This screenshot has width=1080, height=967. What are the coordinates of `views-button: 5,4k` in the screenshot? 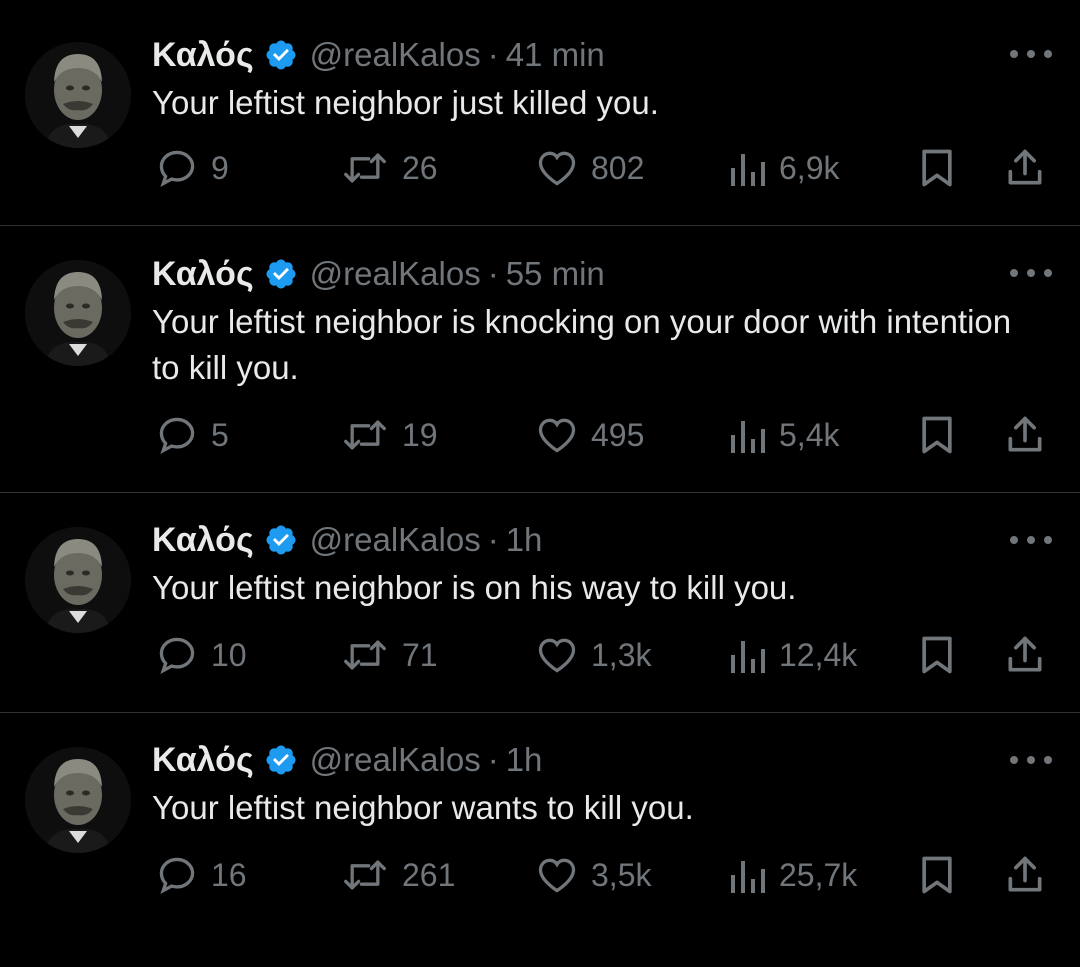 It's located at (783, 435).